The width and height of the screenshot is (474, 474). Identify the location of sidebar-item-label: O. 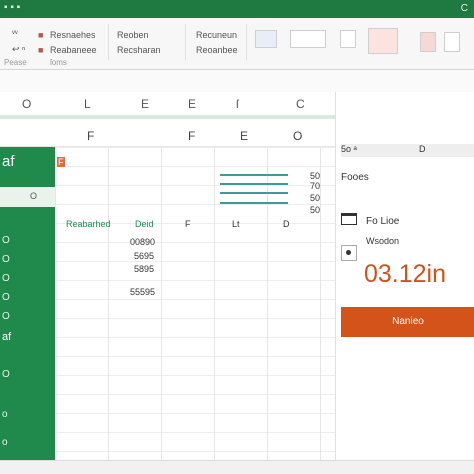
(34, 196).